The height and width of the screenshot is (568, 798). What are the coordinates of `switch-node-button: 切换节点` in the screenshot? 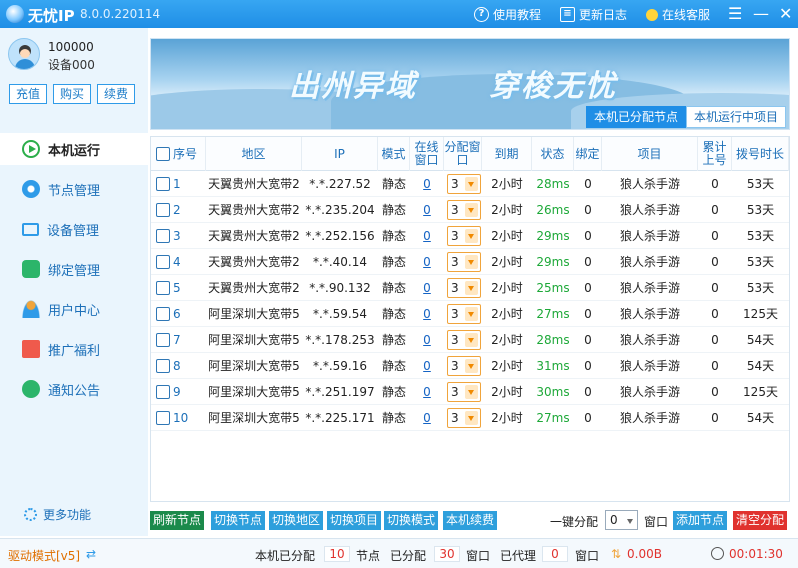 It's located at (238, 520).